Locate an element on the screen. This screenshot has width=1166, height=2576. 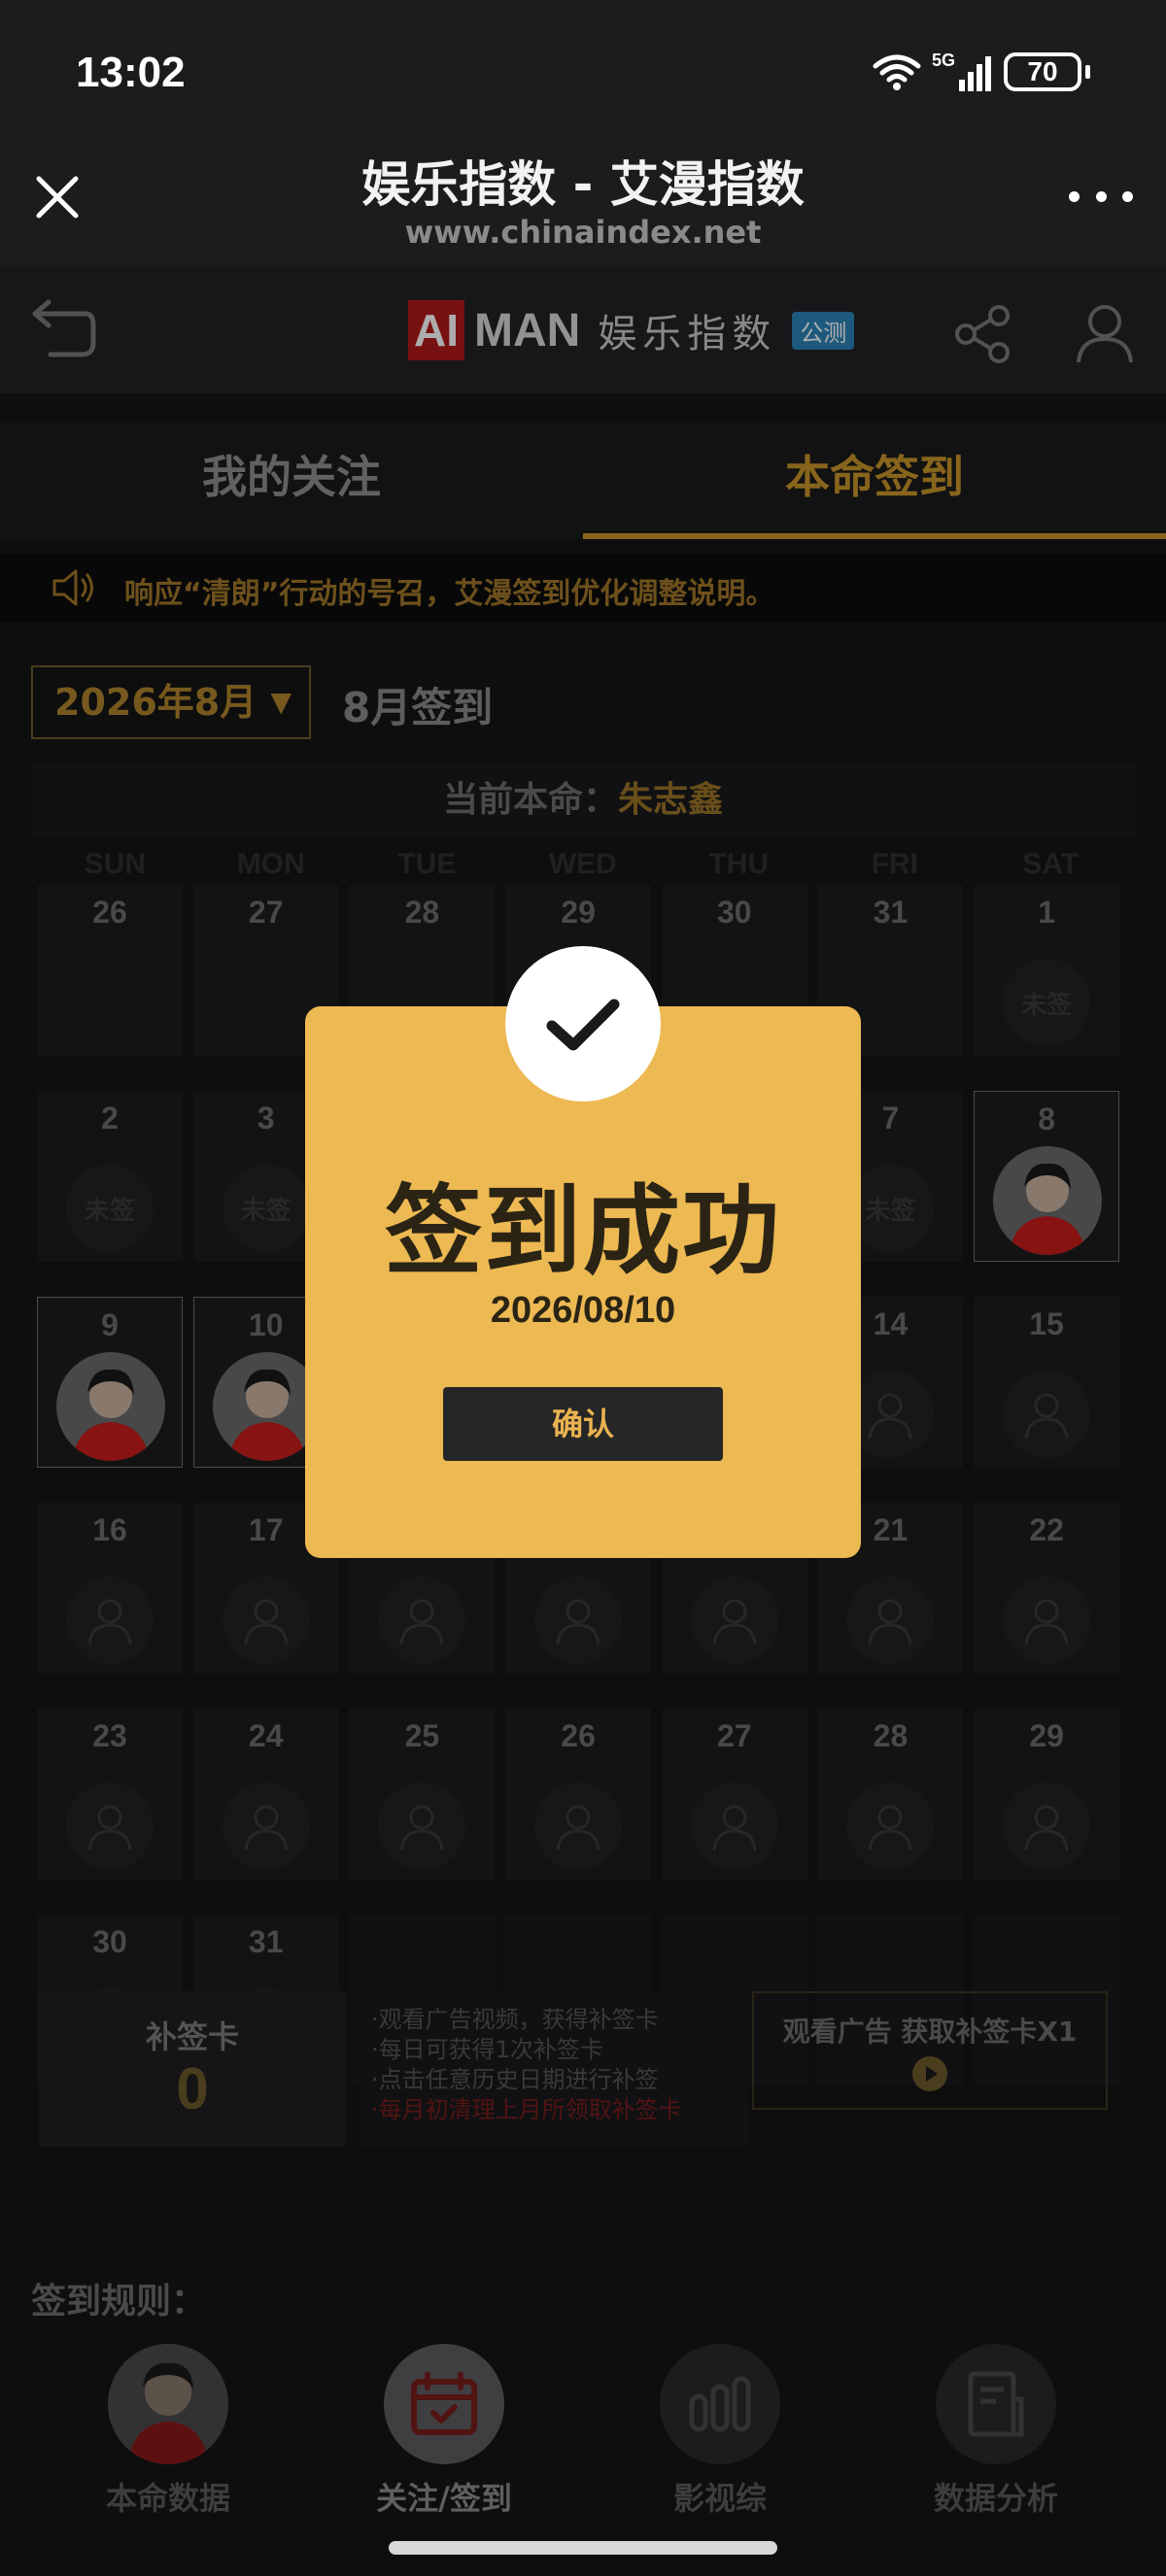
confirm-button: 确认 is located at coordinates (583, 1424).